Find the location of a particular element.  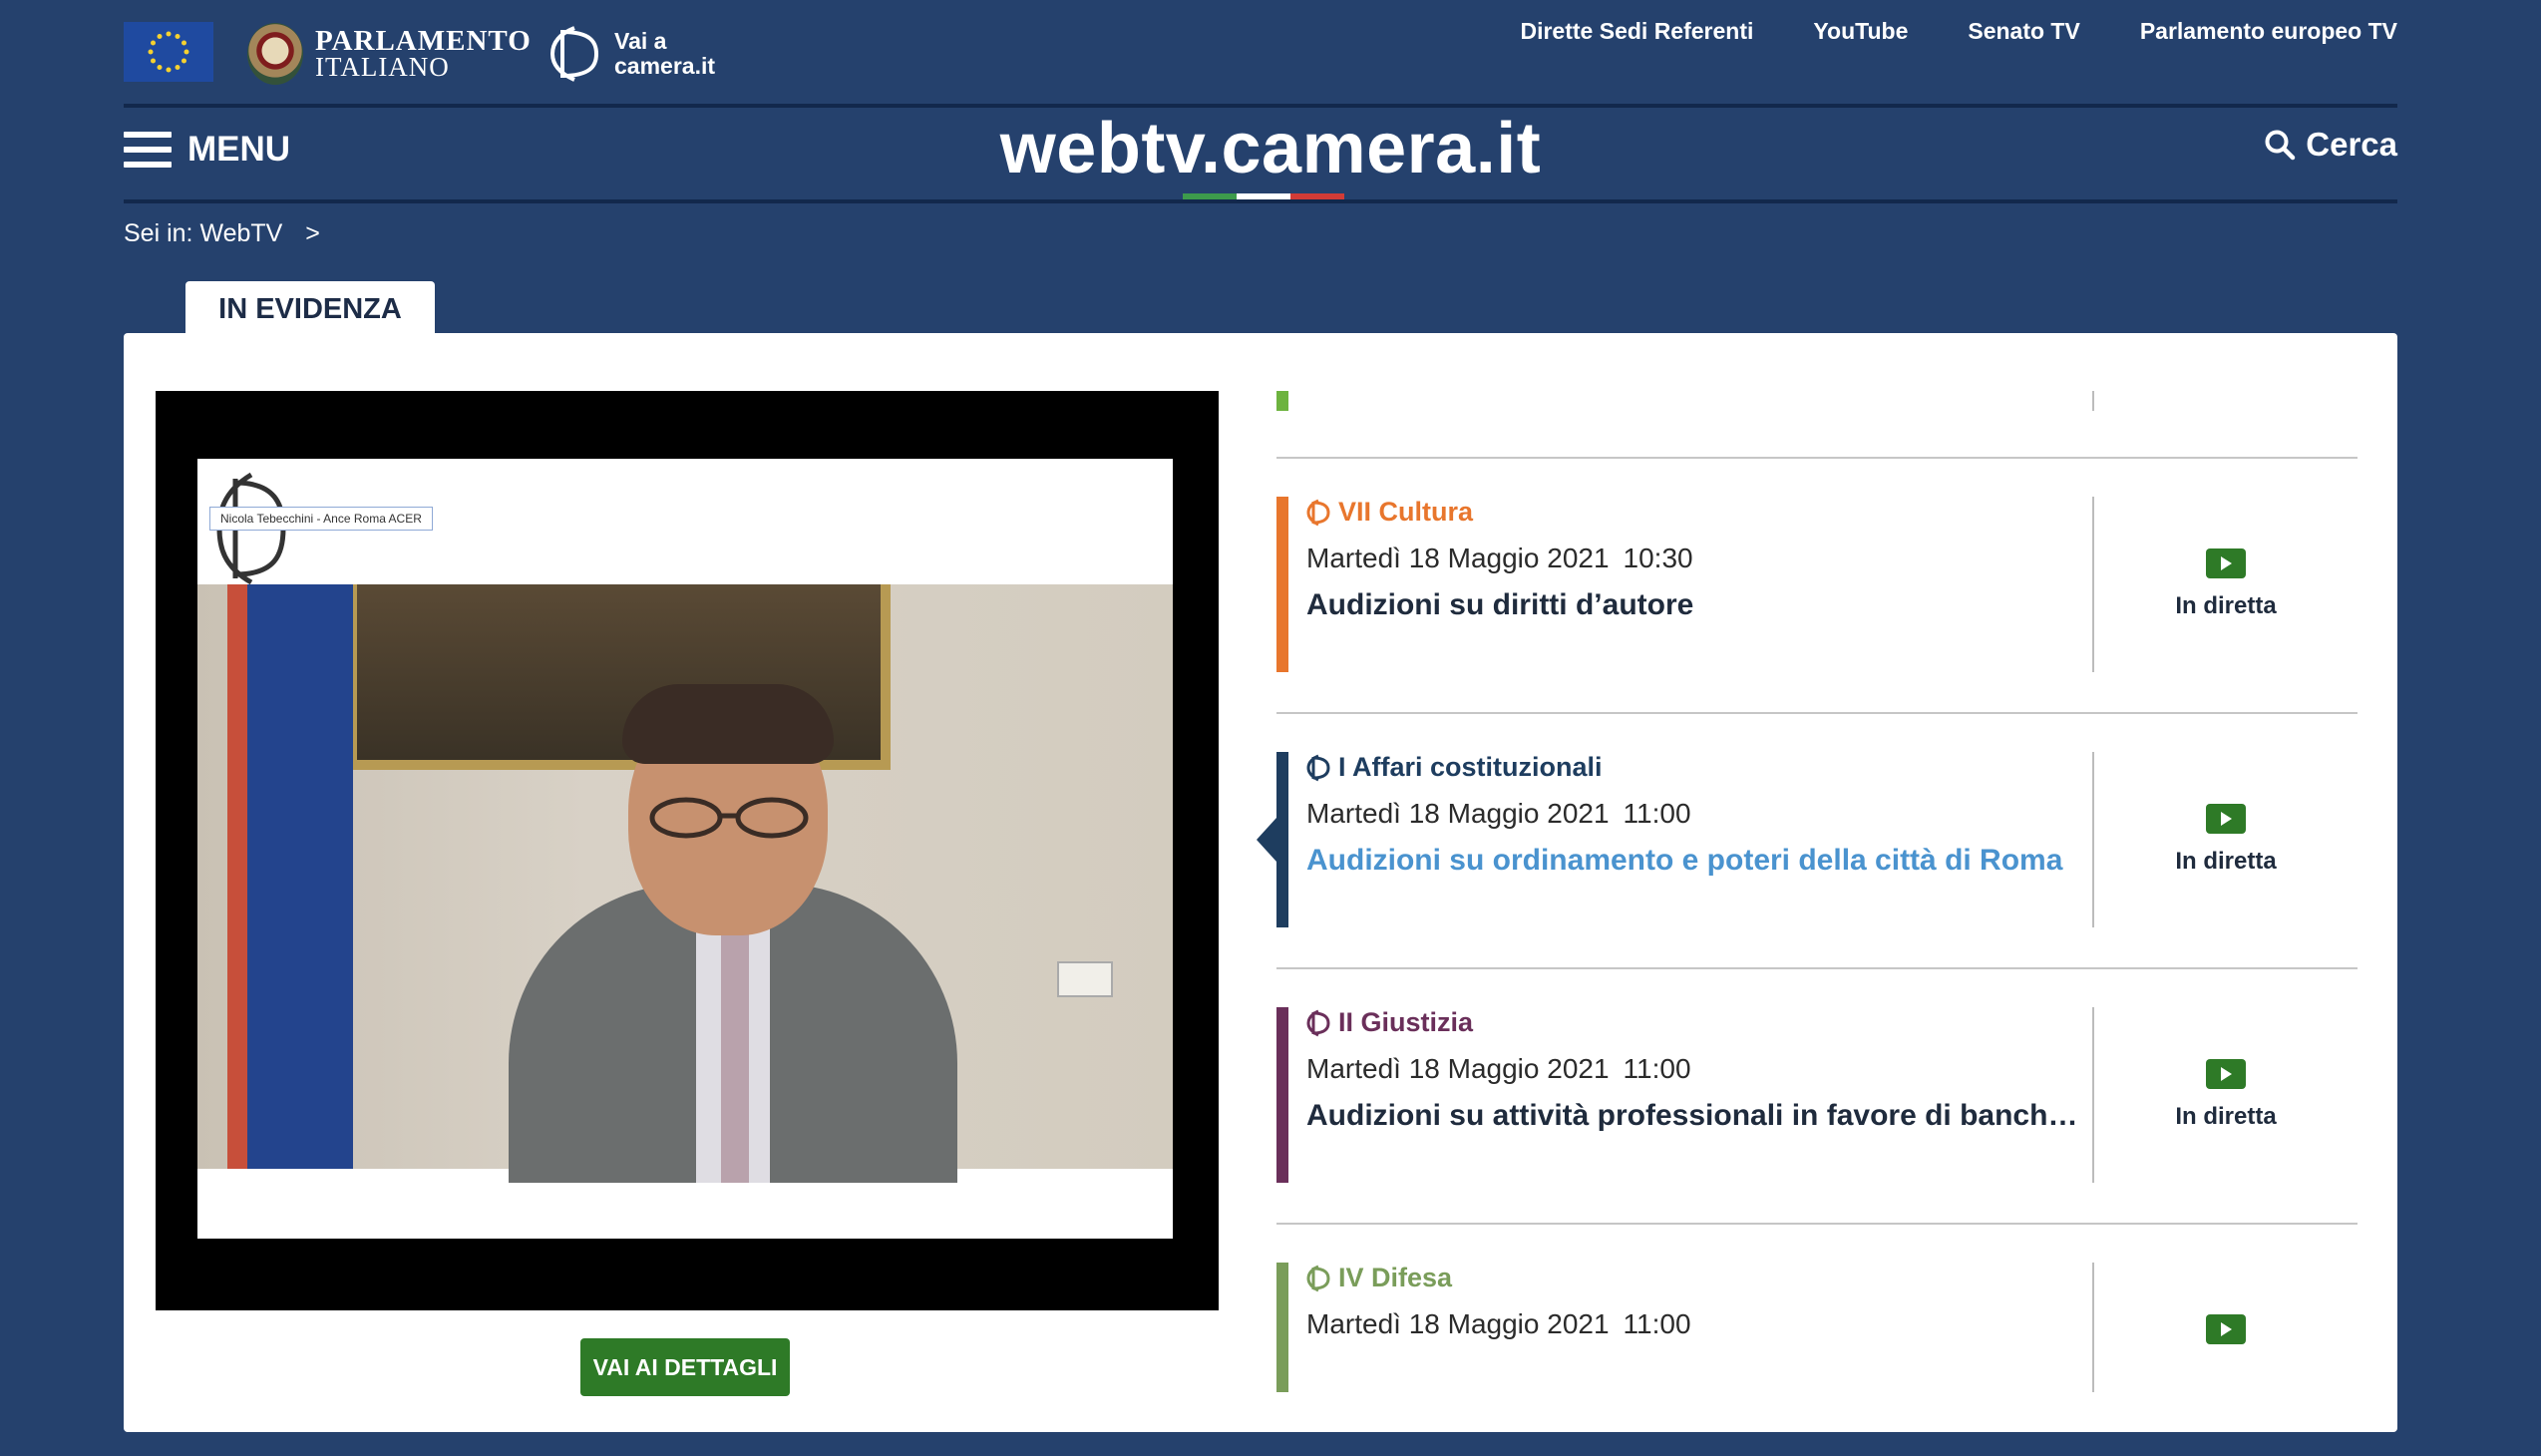

search-label: Cerca is located at coordinates (2351, 144).